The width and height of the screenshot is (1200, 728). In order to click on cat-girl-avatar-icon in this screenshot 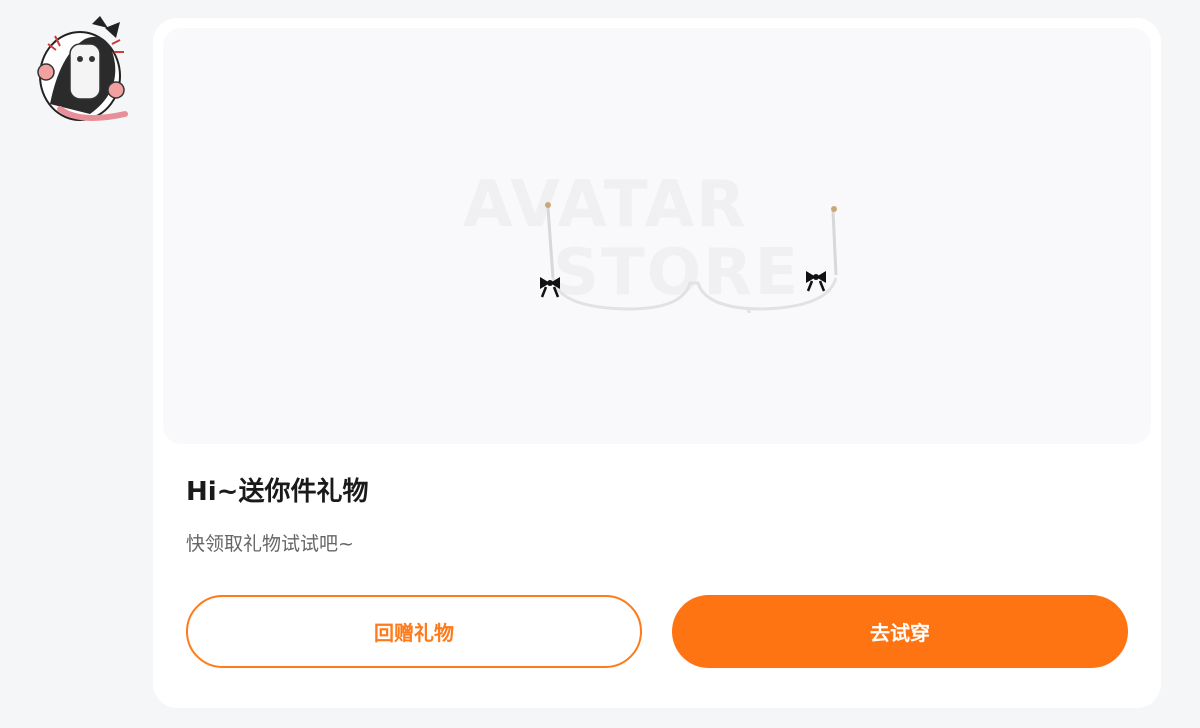, I will do `click(82, 68)`.